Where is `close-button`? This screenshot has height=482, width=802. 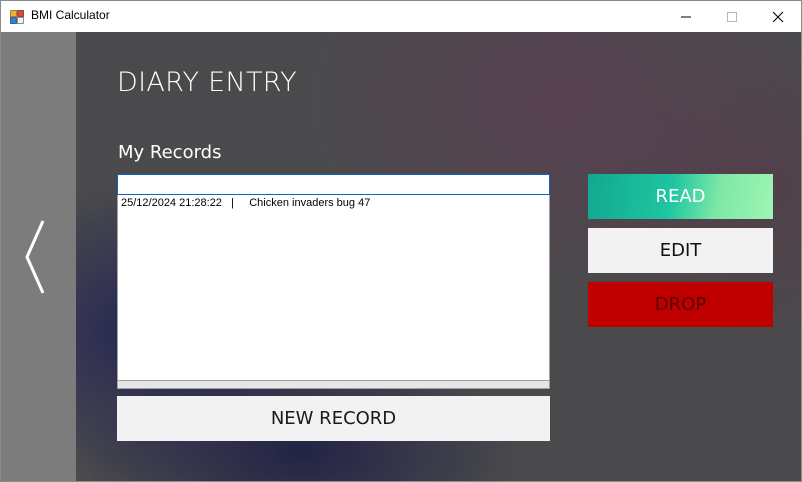
close-button is located at coordinates (778, 16).